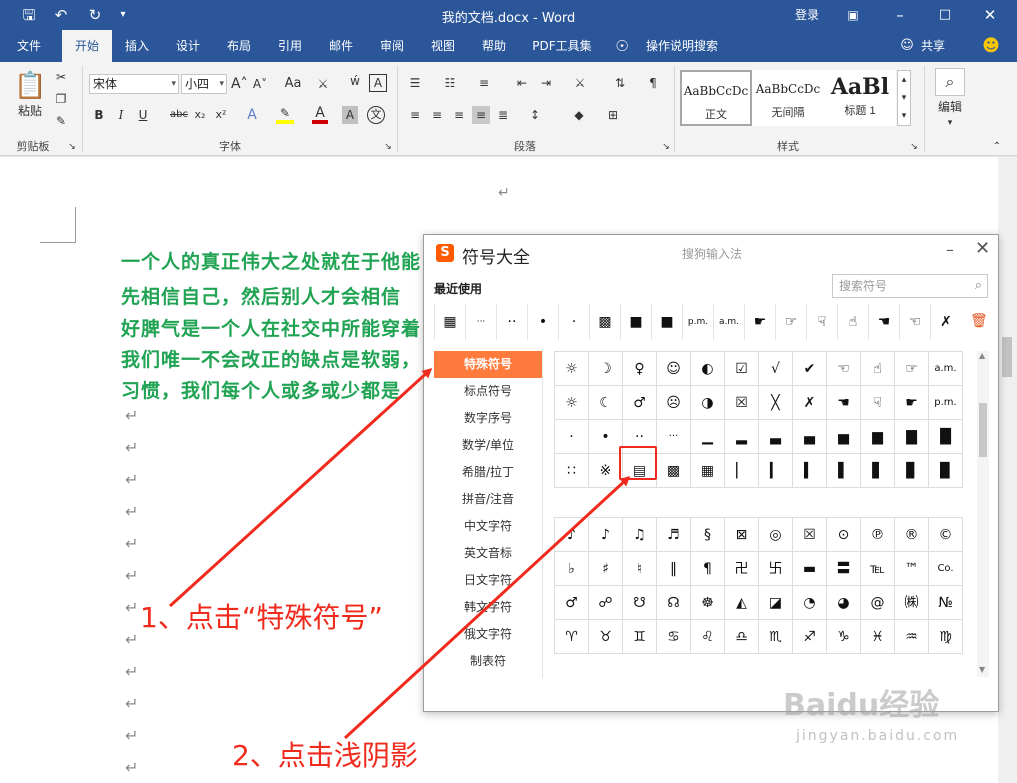 The height and width of the screenshot is (783, 1017). Describe the element at coordinates (325, 755) in the screenshot. I see `annotation-step2: 2、点击浅阴影` at that location.